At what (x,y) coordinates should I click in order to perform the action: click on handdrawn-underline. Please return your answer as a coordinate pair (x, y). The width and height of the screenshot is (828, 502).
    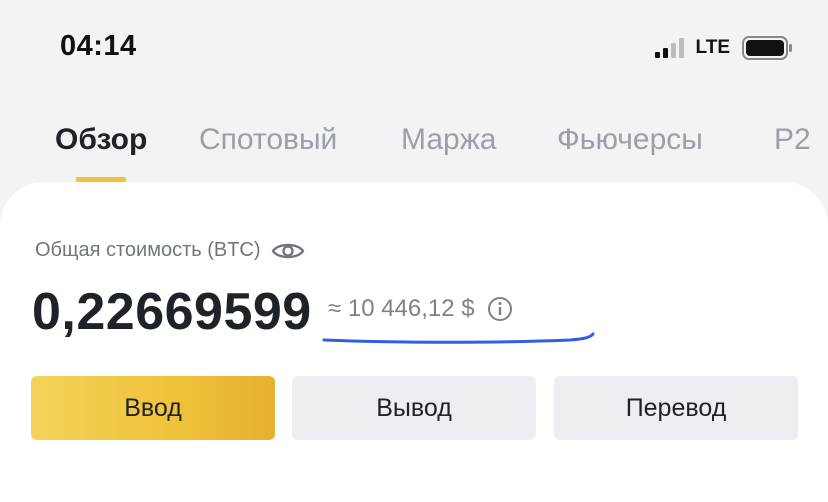
    Looking at the image, I should click on (458, 338).